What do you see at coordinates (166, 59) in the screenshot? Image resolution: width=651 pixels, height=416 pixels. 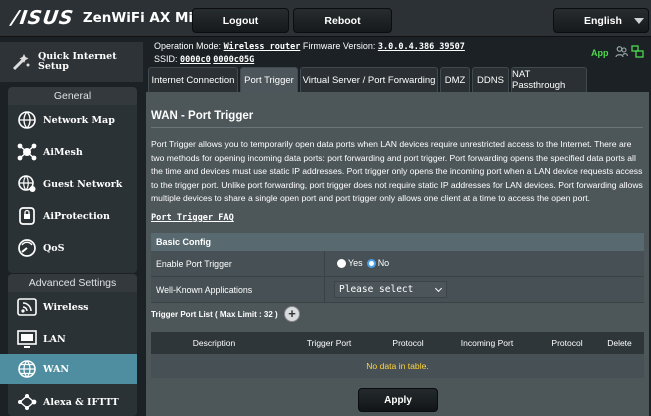 I see `ssid-label: SSID:` at bounding box center [166, 59].